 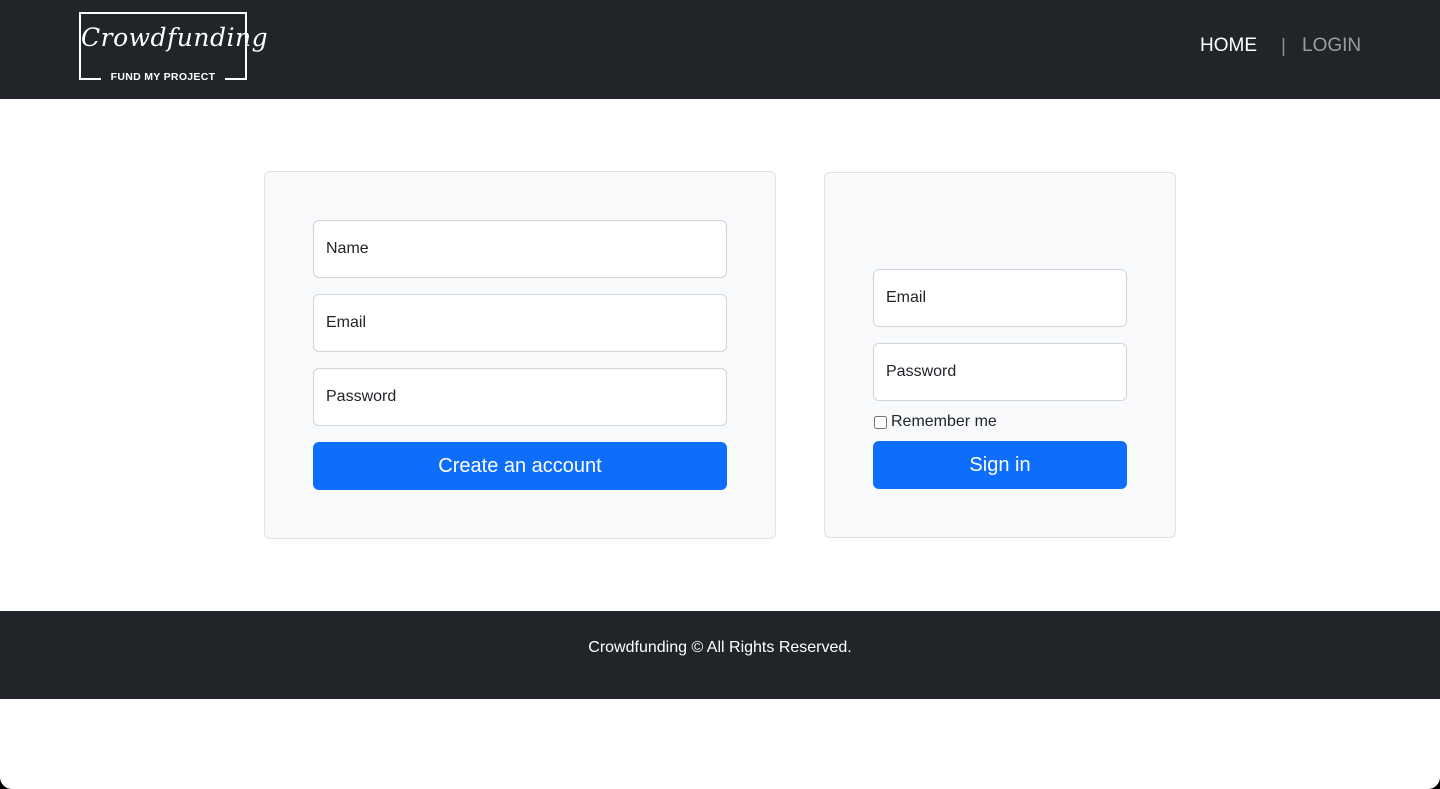 I want to click on remember-me-checkbox, so click(x=880, y=422).